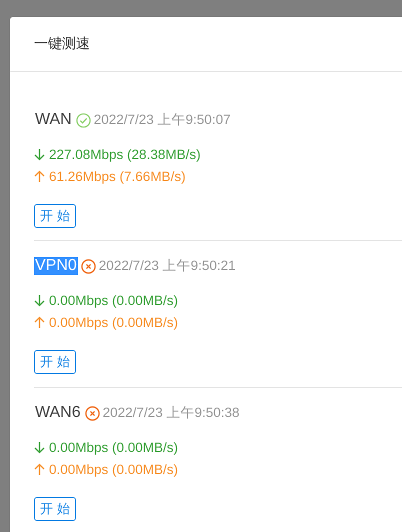 The height and width of the screenshot is (532, 402). I want to click on interface-name: VPN0, so click(56, 266).